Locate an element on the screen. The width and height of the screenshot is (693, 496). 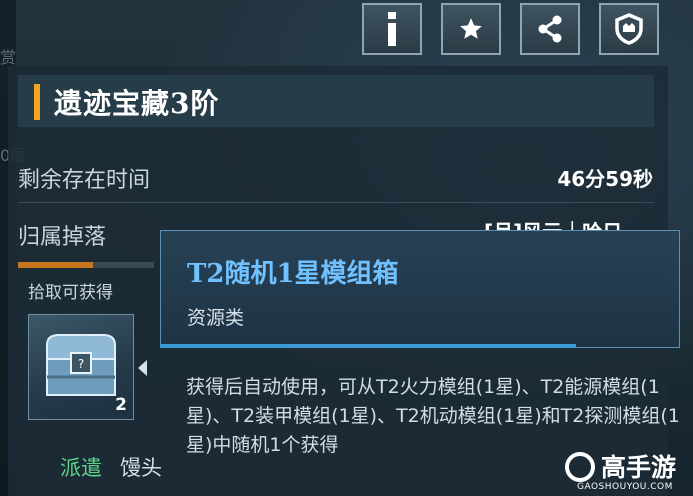
loot-progress-bar is located at coordinates (86, 265).